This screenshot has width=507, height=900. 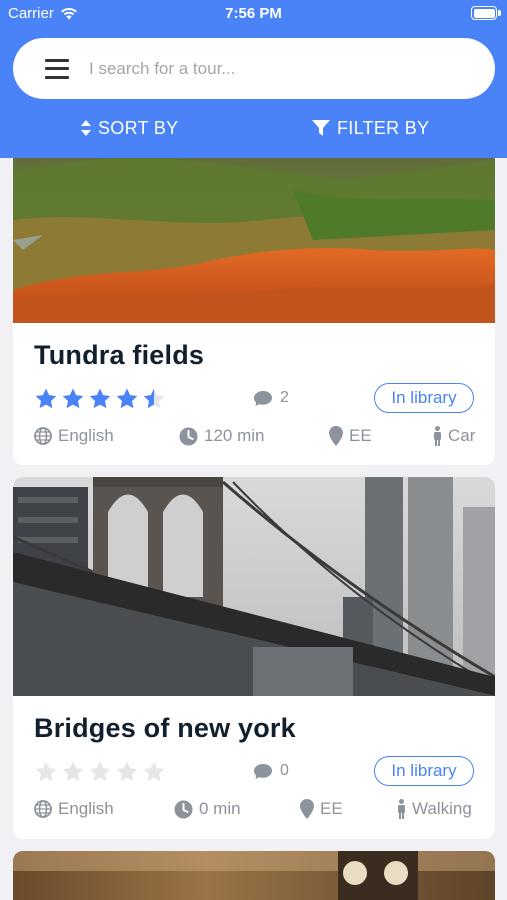 What do you see at coordinates (57, 68) in the screenshot?
I see `hamburger-menu-icon` at bounding box center [57, 68].